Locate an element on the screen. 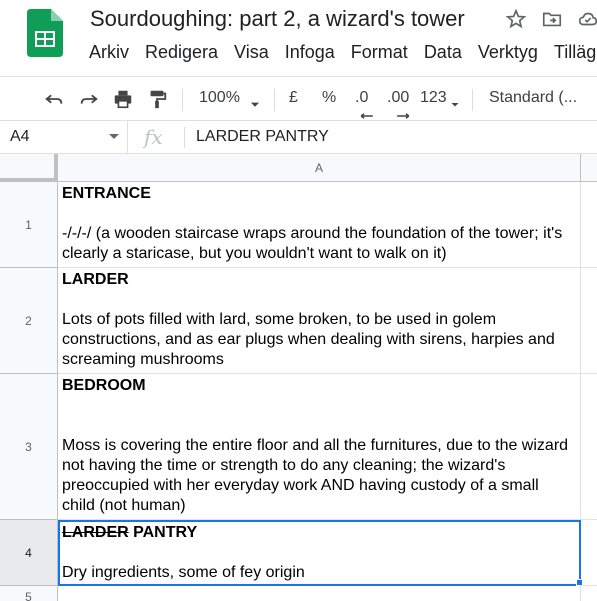 The height and width of the screenshot is (601, 597). document-title: Sourdoughing: part 2, a wizard's tower is located at coordinates (277, 19).